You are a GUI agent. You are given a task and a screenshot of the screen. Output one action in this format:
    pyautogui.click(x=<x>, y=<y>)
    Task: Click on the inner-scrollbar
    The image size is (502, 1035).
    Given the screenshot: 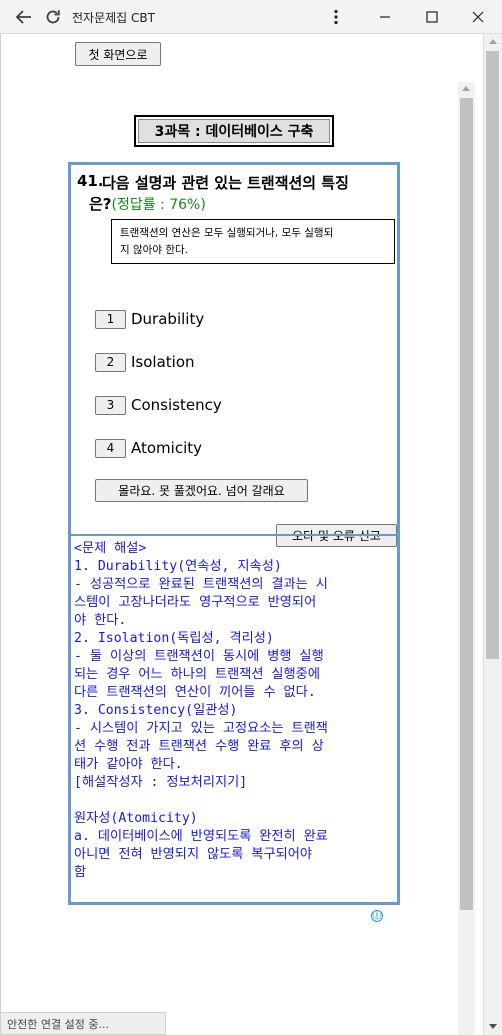 What is the action you would take?
    pyautogui.click(x=466, y=558)
    